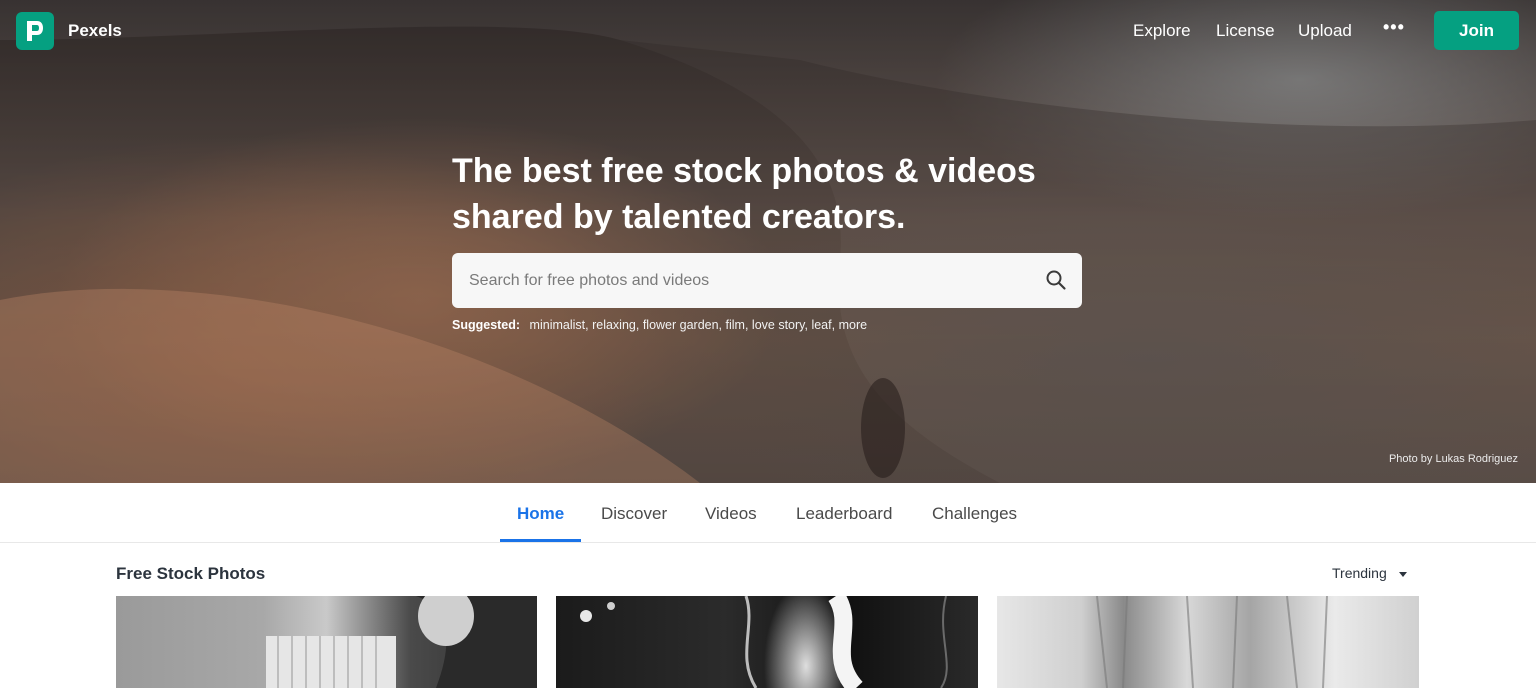  Describe the element at coordinates (731, 514) in the screenshot. I see `tab-videos: Videos` at that location.